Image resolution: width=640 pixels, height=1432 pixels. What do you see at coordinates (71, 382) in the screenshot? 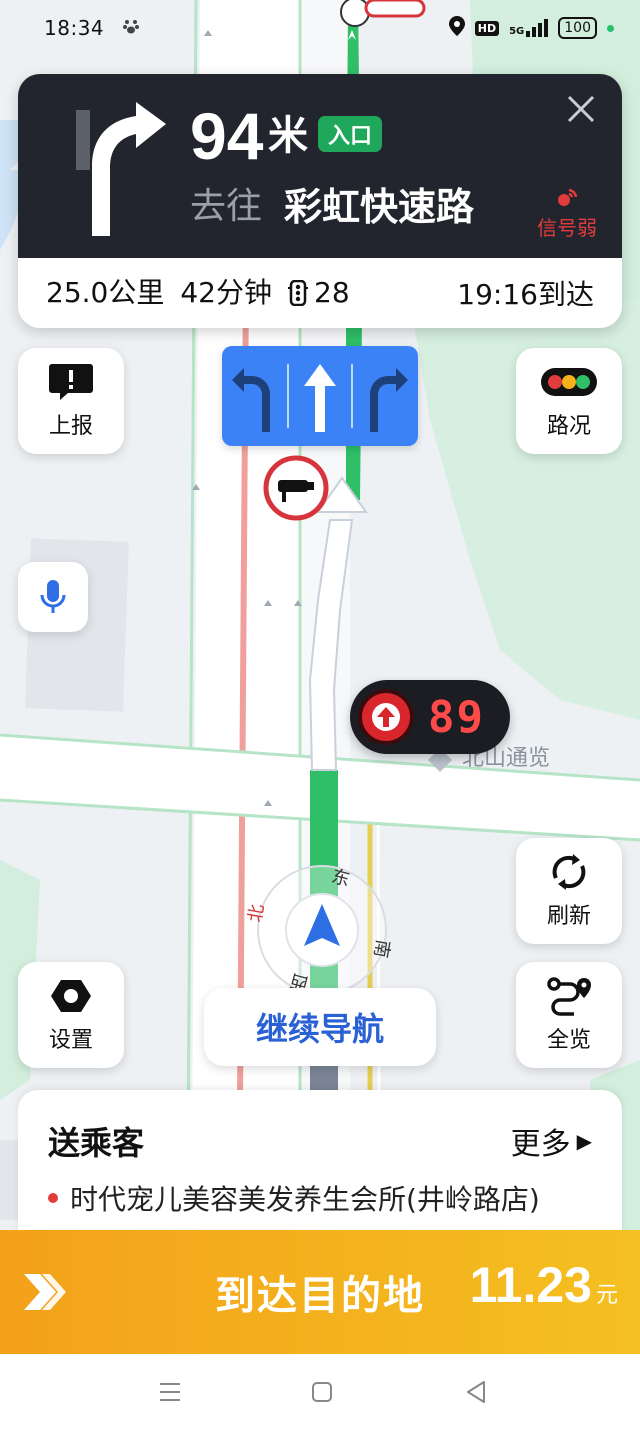
I see `report-alert-icon` at bounding box center [71, 382].